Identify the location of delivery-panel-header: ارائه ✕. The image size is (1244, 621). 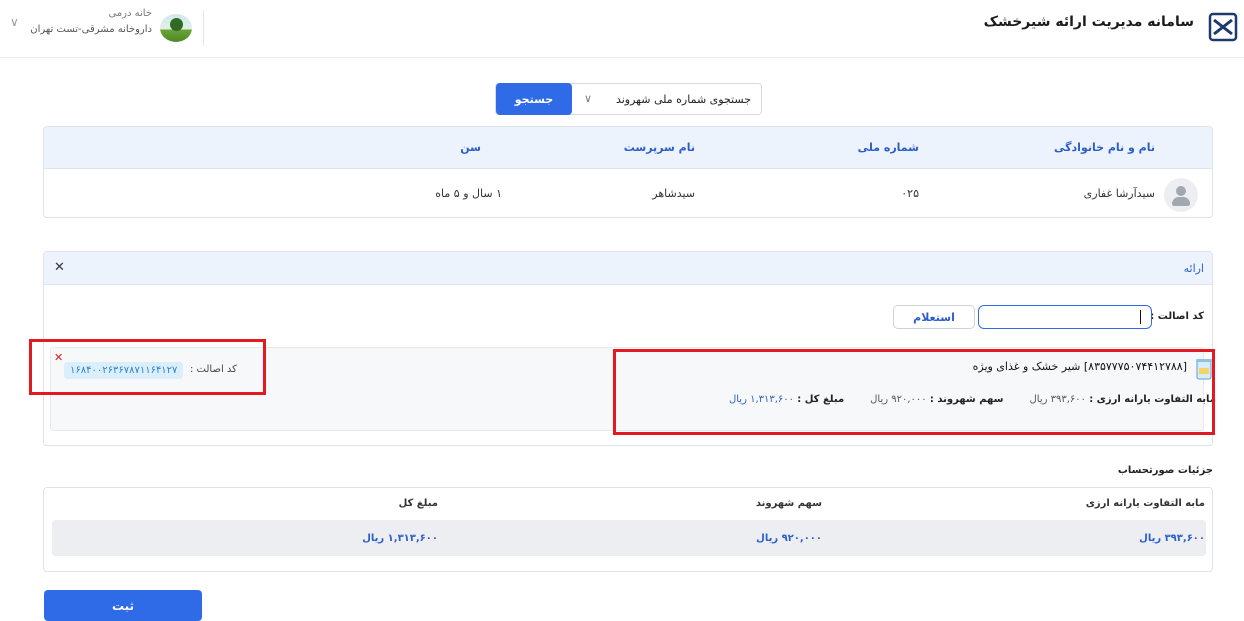
(628, 268).